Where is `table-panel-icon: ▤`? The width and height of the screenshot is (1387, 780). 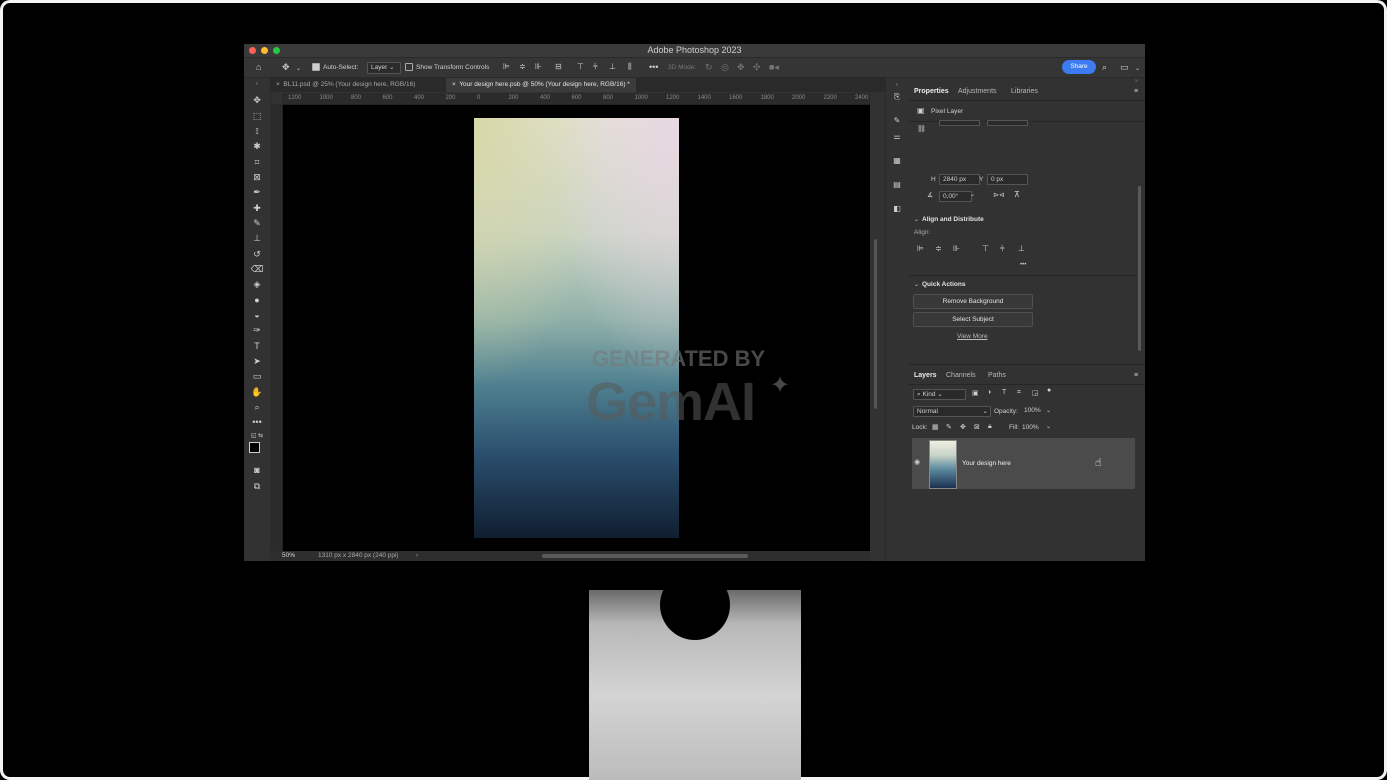 table-panel-icon: ▤ is located at coordinates (897, 185).